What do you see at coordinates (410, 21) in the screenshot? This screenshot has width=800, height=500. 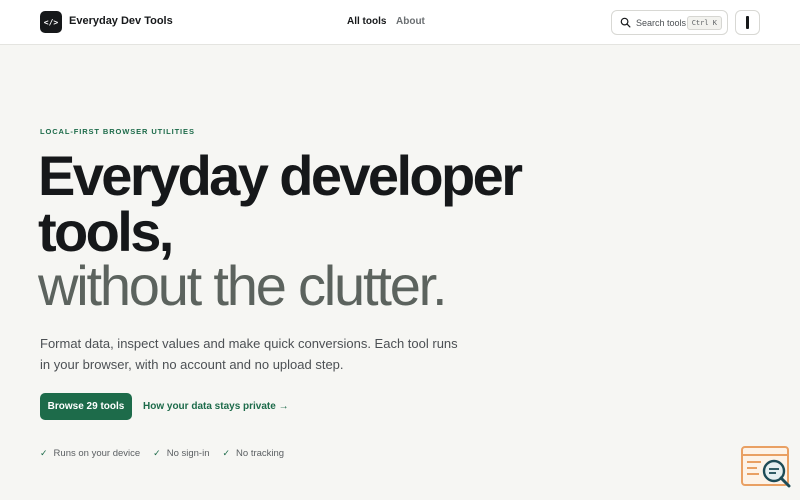 I see `nav-about: About` at bounding box center [410, 21].